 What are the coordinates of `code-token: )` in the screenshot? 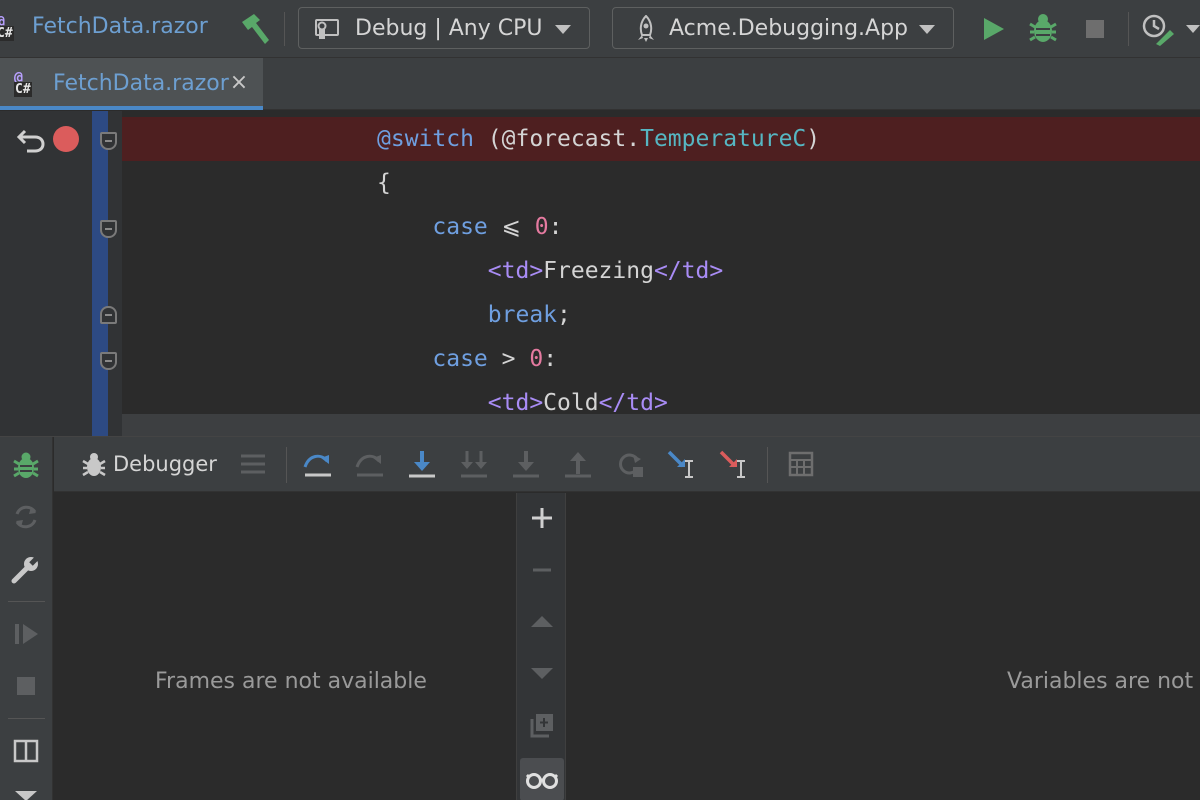 It's located at (813, 139).